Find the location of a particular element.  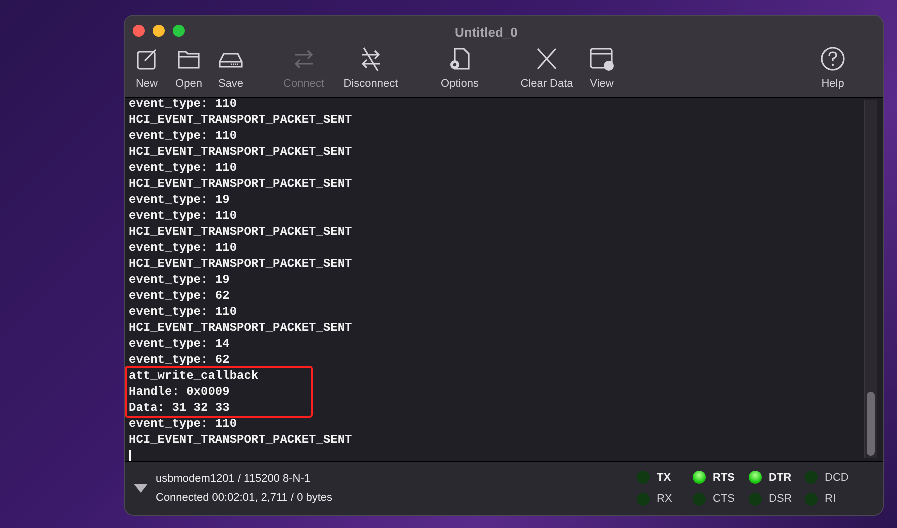

log-line: Handle: 0x0009 is located at coordinates (180, 392).